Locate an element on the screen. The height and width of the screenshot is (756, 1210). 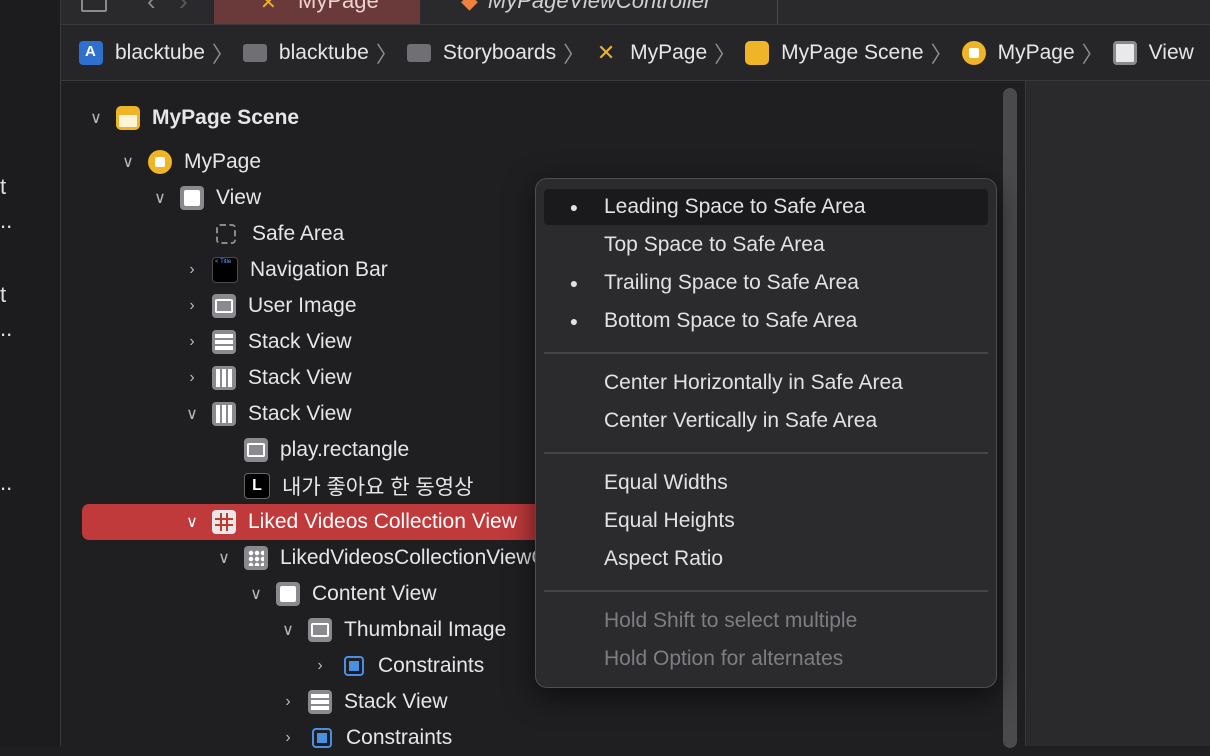
menu-item-trailing-space: ● Trailing Space to Safe Area is located at coordinates (766, 283).